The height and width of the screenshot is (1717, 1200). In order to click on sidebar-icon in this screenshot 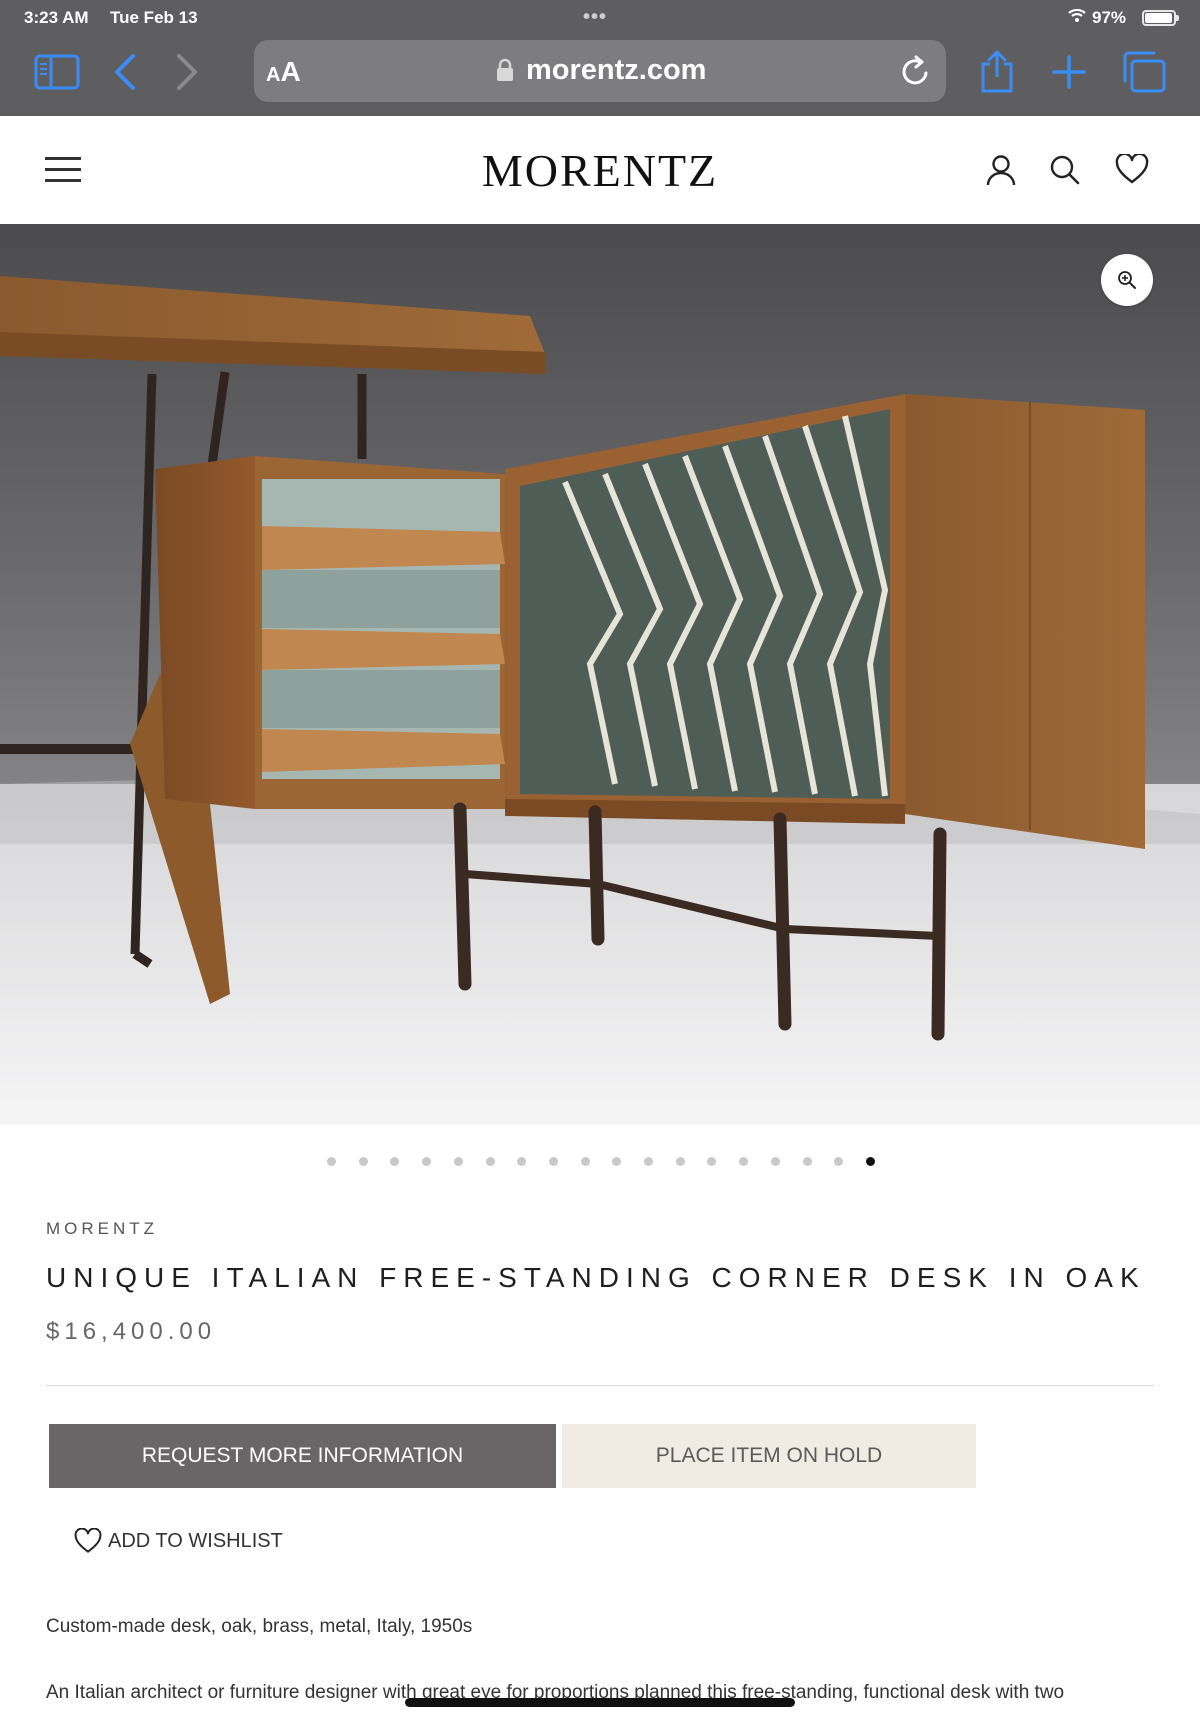, I will do `click(57, 72)`.